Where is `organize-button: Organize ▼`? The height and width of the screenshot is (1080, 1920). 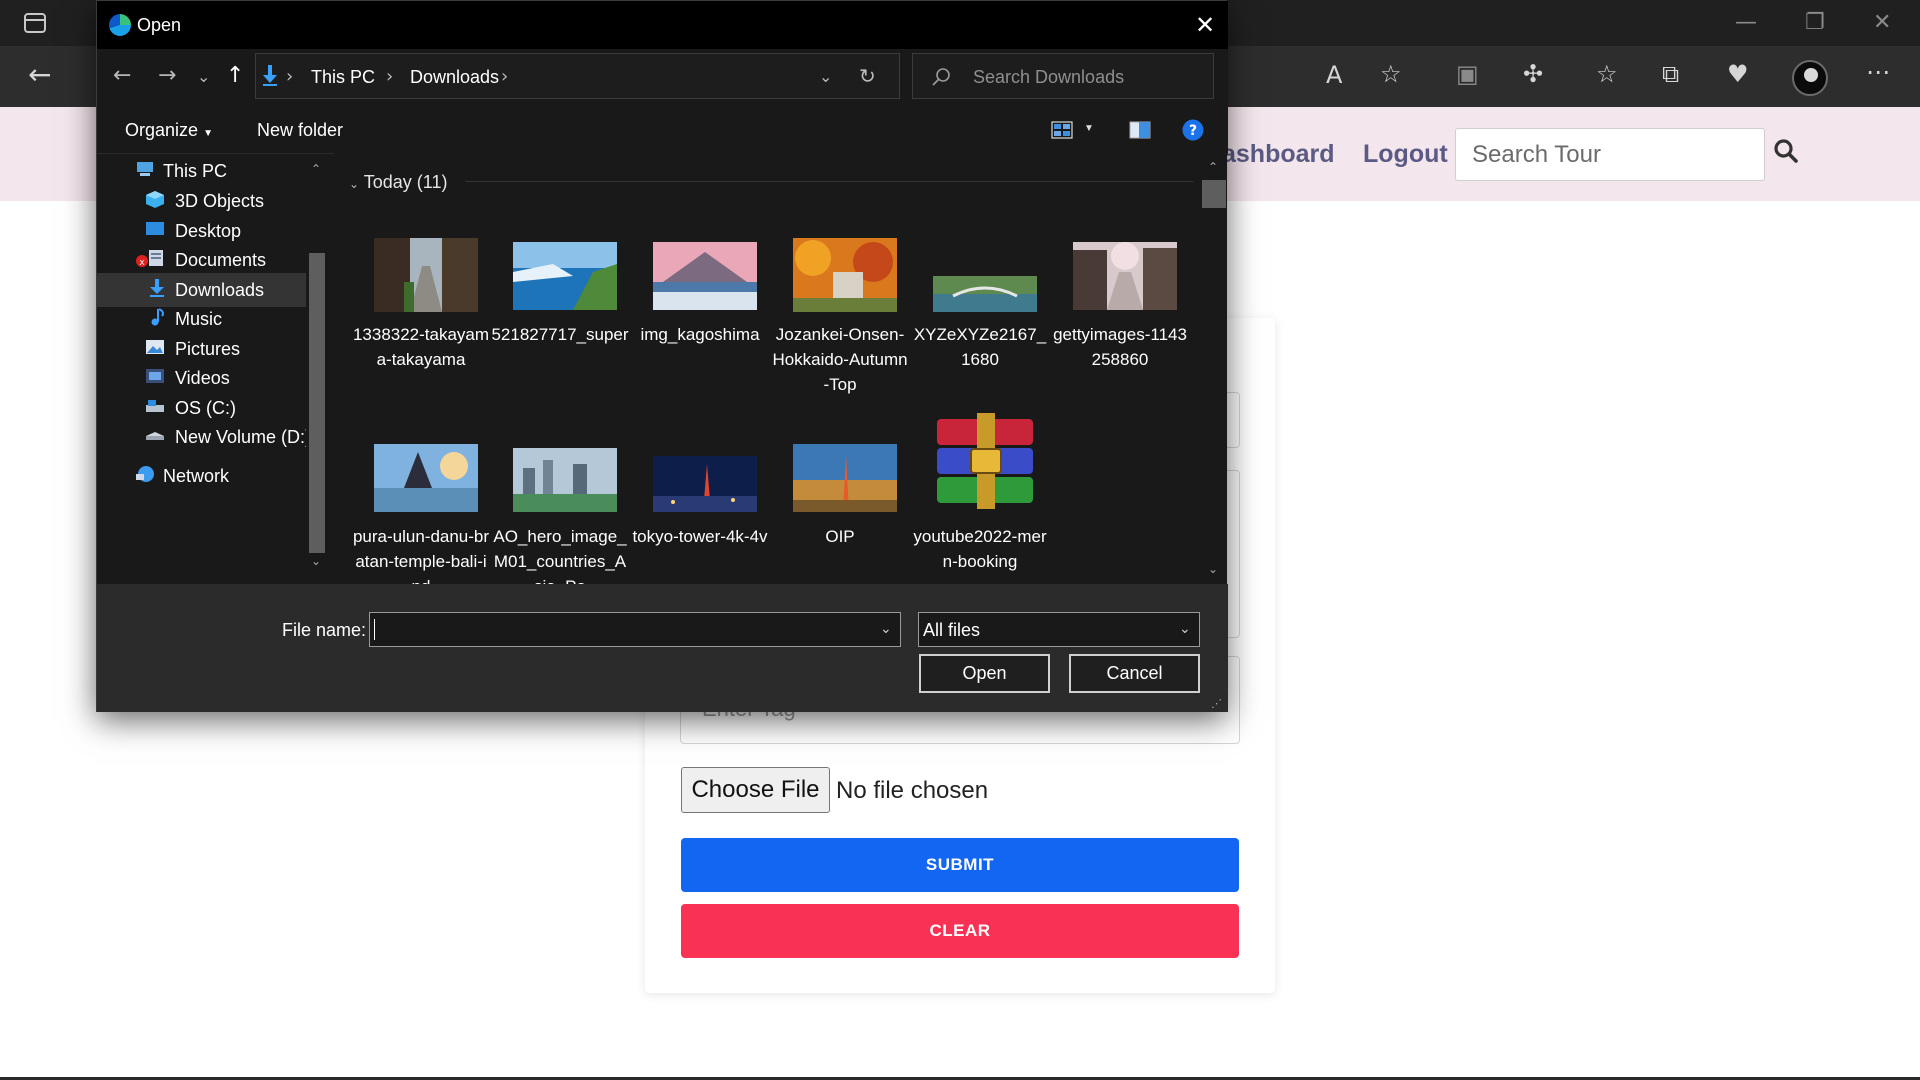 organize-button: Organize ▼ is located at coordinates (169, 130).